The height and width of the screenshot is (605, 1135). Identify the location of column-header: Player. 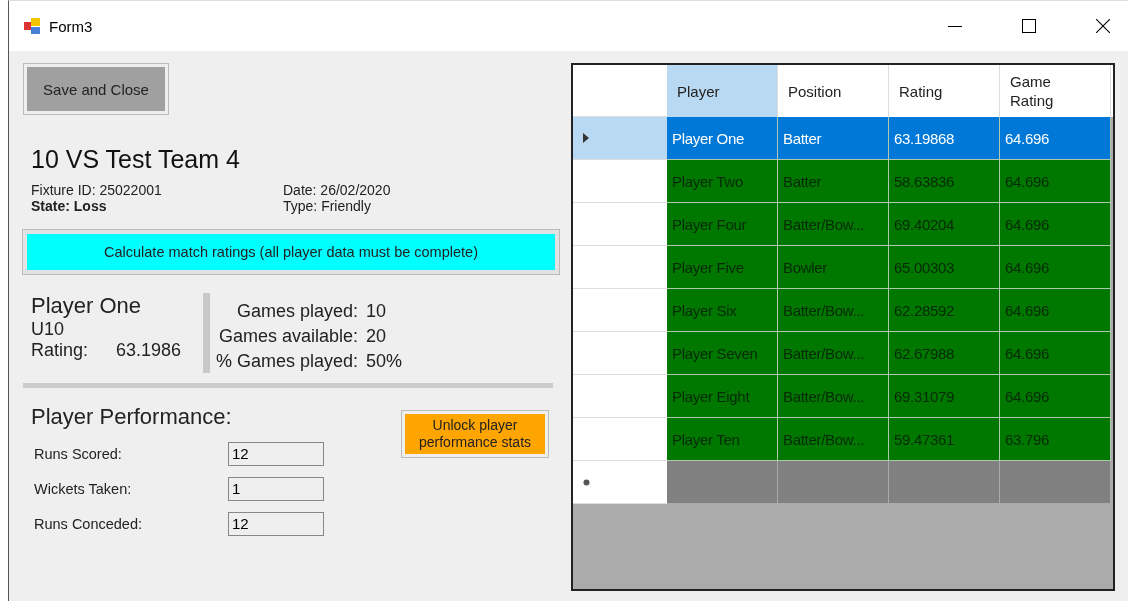
(722, 91).